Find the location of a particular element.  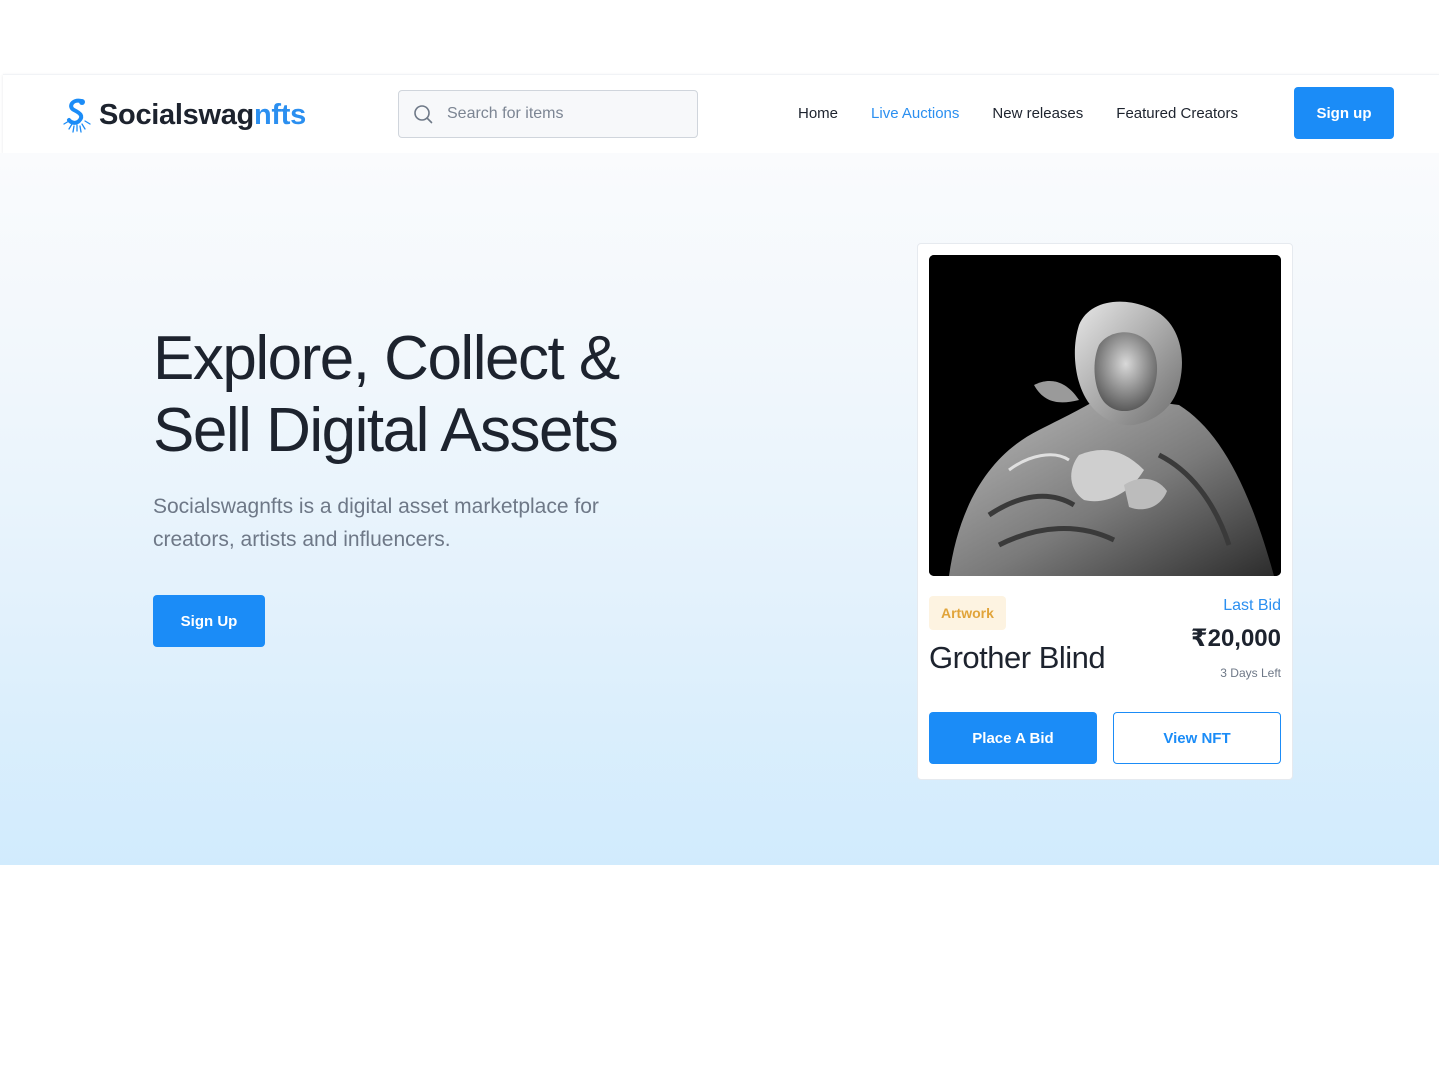

hero-title-line-1: Explore, Collect & is located at coordinates (386, 358).